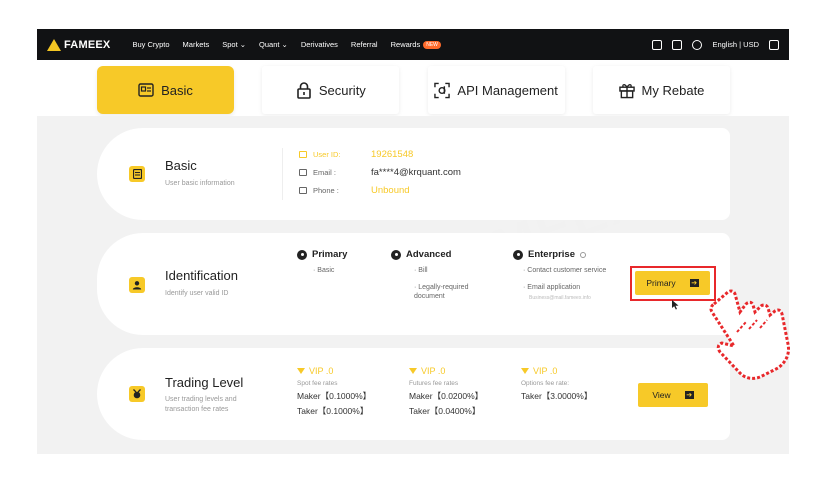 Image resolution: width=823 pixels, height=480 pixels. Describe the element at coordinates (774, 44) in the screenshot. I see `download-icon` at that location.